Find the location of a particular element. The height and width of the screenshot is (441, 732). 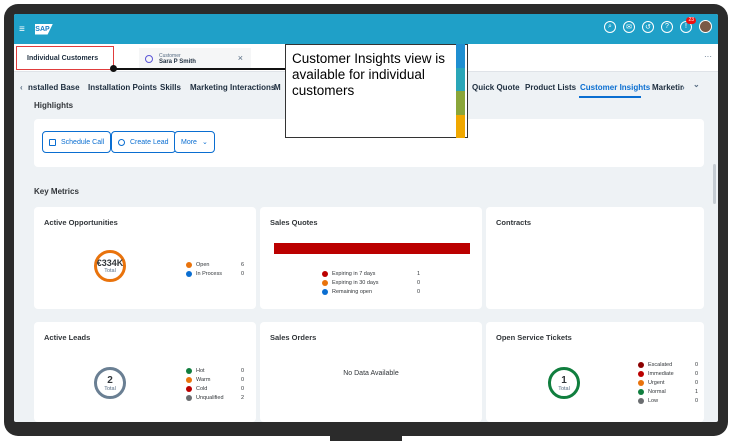

card-title: Sales Quotes is located at coordinates (294, 222).